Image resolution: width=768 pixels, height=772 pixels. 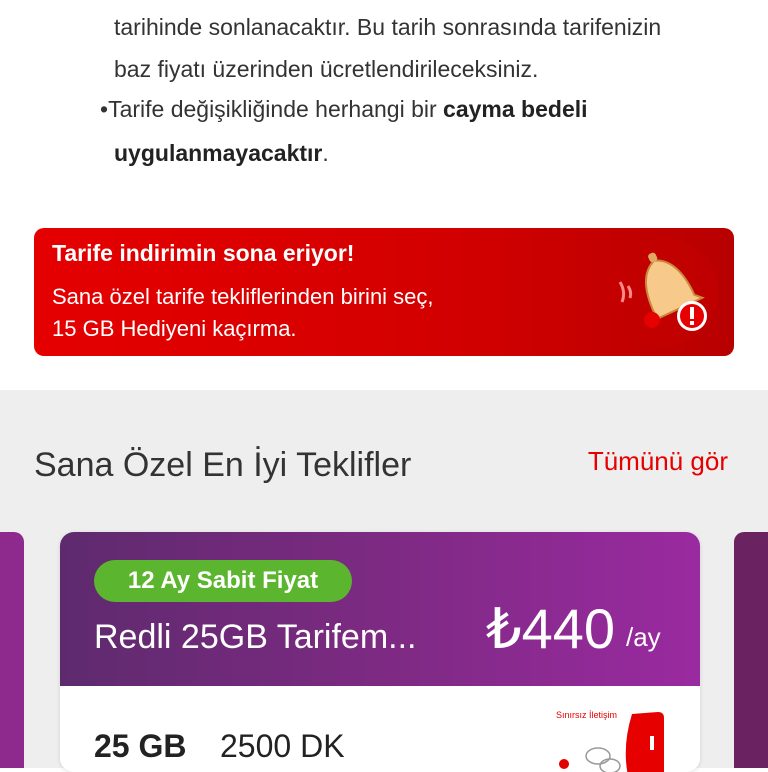 I want to click on bullet-continuation: uygulanmayacaktır., so click(x=221, y=153).